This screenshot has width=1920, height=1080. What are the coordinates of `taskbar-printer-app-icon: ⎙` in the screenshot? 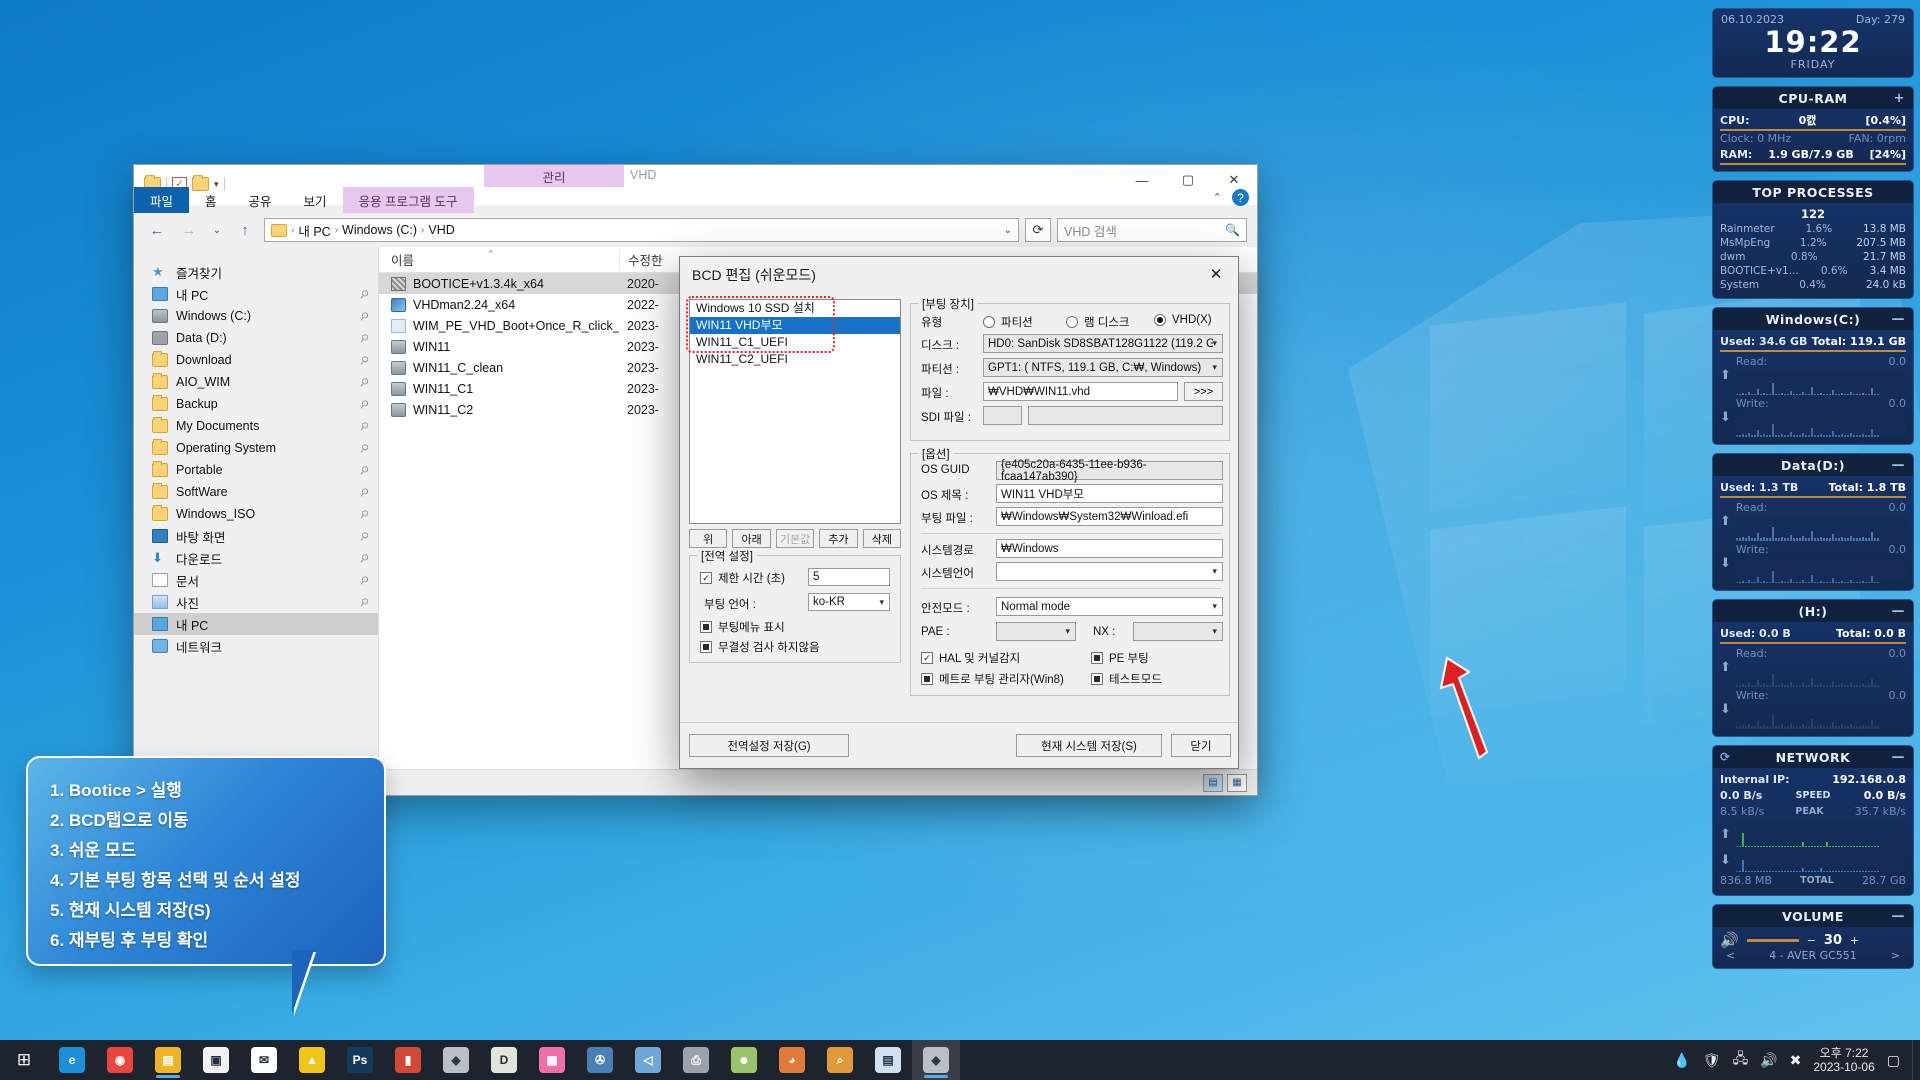 It's located at (696, 1060).